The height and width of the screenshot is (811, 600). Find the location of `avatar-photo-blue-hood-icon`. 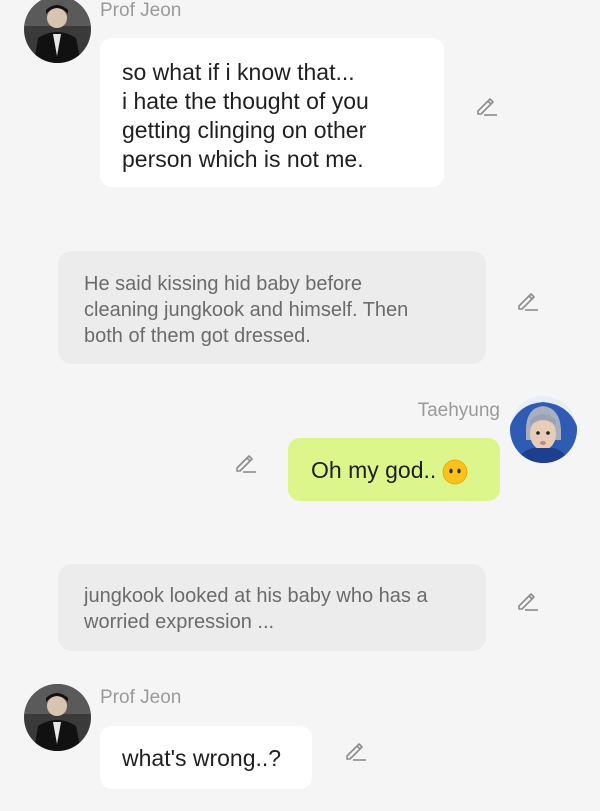

avatar-photo-blue-hood-icon is located at coordinates (543, 429).